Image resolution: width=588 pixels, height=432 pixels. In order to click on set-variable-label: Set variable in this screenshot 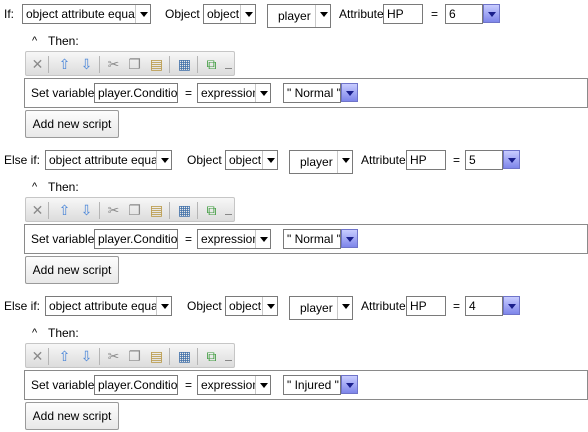, I will do `click(63, 385)`.